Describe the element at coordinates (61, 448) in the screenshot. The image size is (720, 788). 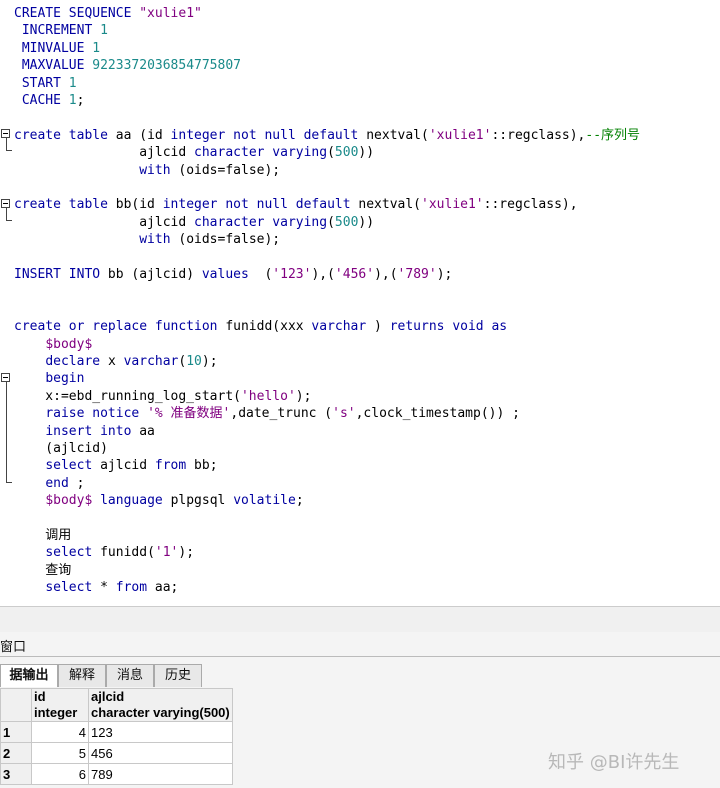
I see `code-line: (ajlcid)` at that location.